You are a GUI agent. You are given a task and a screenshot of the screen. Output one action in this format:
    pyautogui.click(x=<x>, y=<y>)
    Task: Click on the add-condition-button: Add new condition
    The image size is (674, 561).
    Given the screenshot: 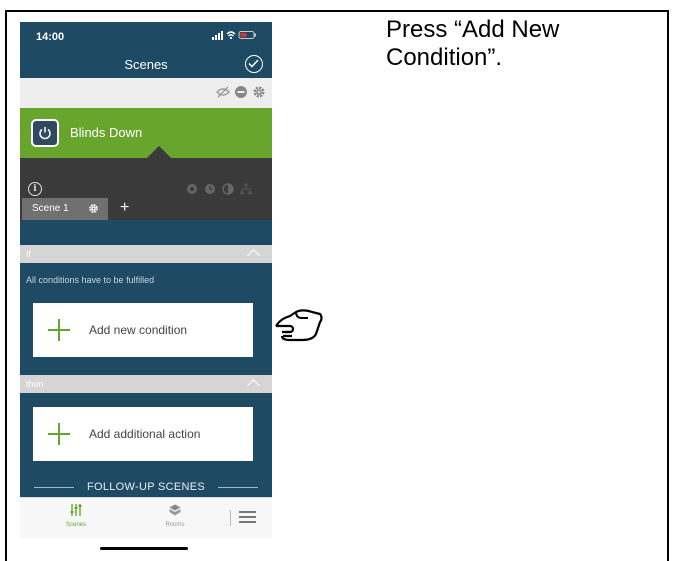 What is the action you would take?
    pyautogui.click(x=143, y=330)
    